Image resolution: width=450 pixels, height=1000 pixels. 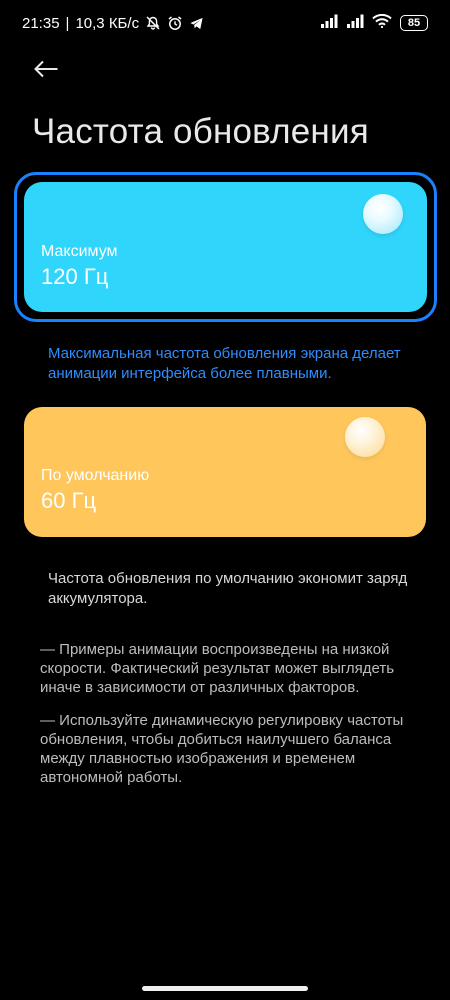 I want to click on wifi-icon, so click(x=382, y=23).